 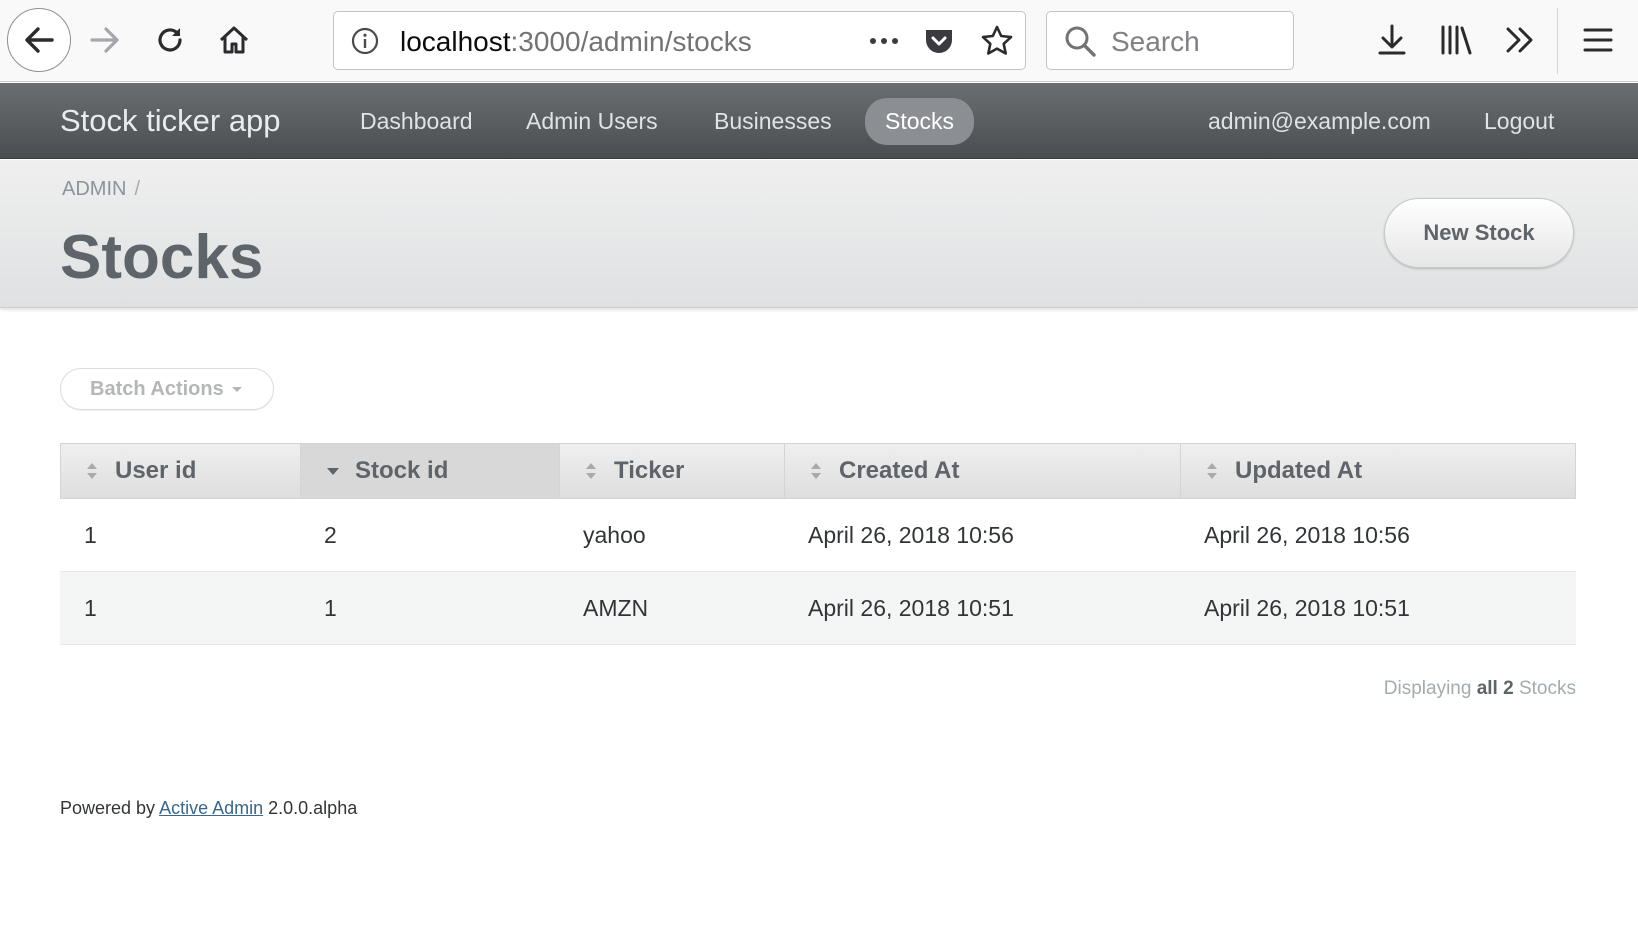 I want to click on search-placeholder: Search, so click(x=1155, y=41).